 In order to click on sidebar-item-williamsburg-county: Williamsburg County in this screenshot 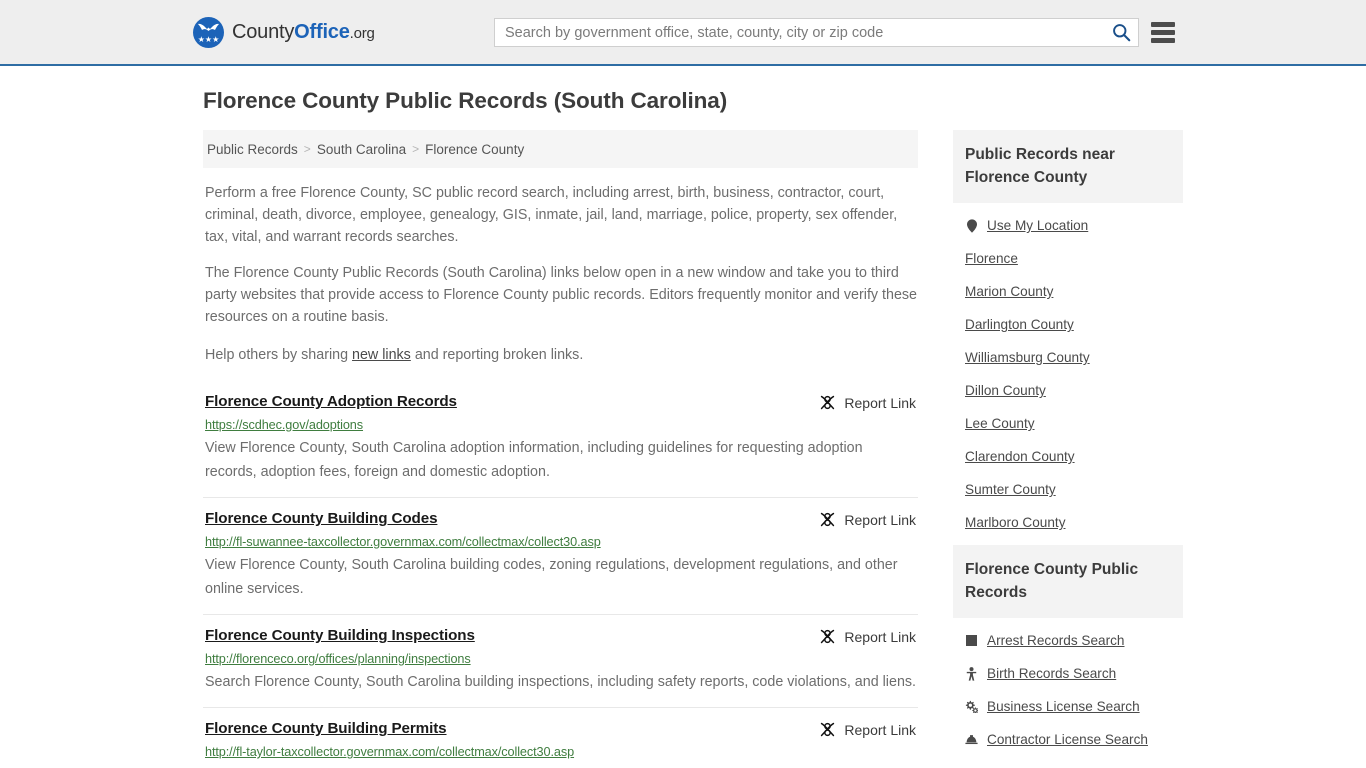, I will do `click(1068, 357)`.